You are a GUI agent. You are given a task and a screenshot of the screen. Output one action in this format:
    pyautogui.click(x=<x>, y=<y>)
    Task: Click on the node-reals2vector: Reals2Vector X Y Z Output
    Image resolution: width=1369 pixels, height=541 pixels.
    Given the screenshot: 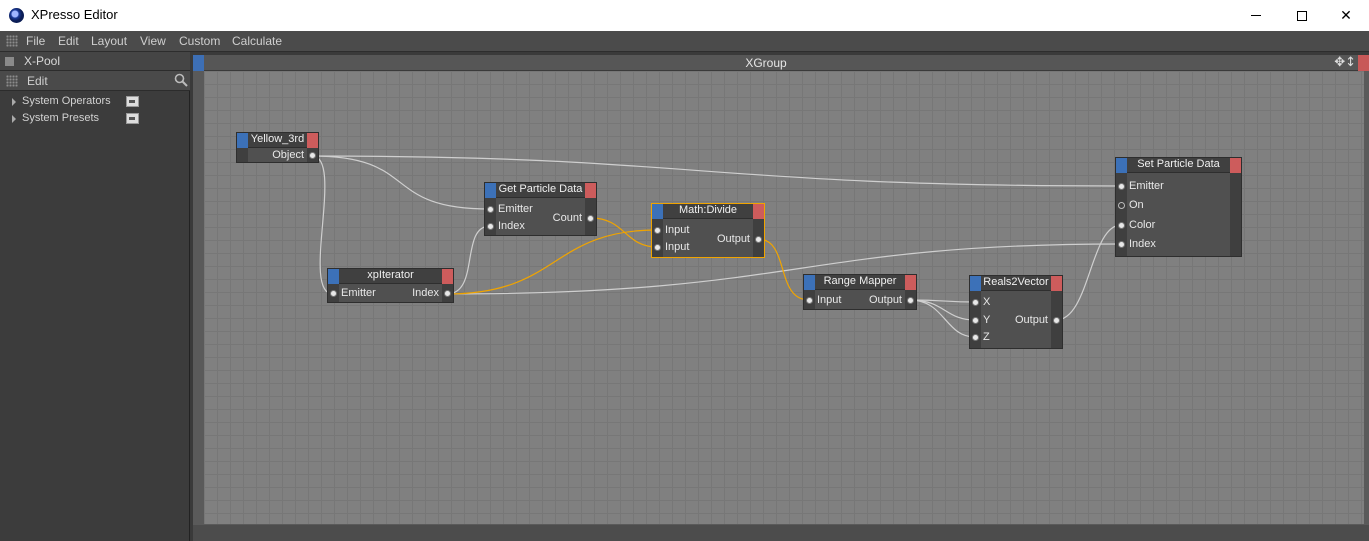 What is the action you would take?
    pyautogui.click(x=1016, y=312)
    